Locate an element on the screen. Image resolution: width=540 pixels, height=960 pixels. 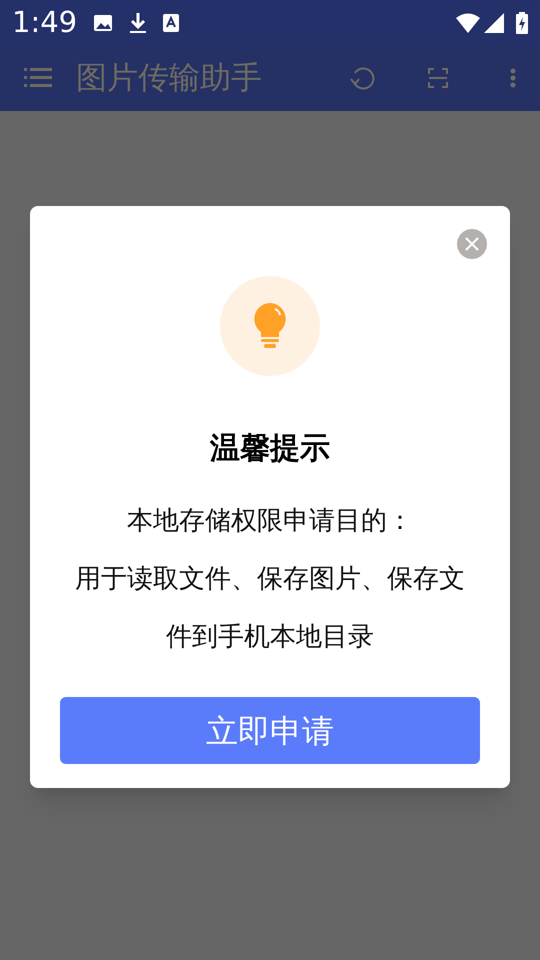
signal-icon is located at coordinates (494, 22).